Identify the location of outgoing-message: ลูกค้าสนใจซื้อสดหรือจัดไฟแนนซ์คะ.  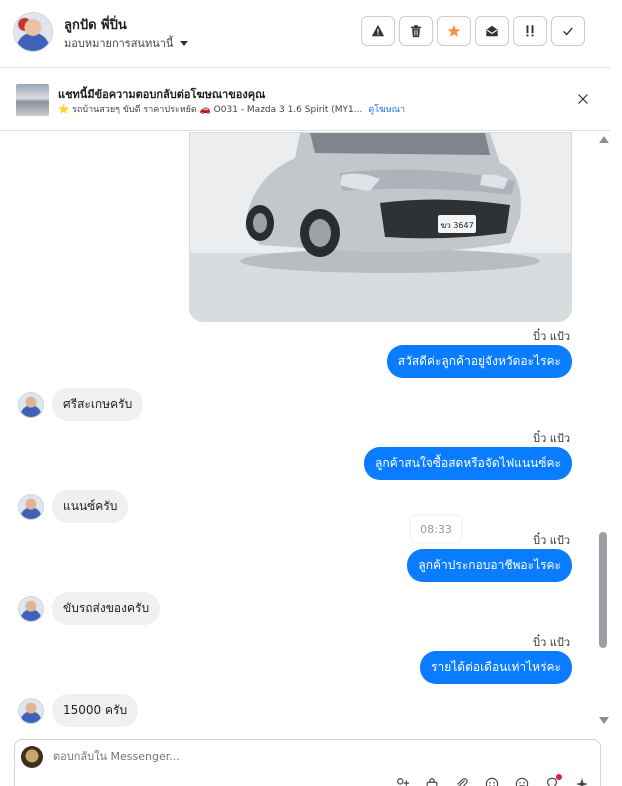
(468, 463).